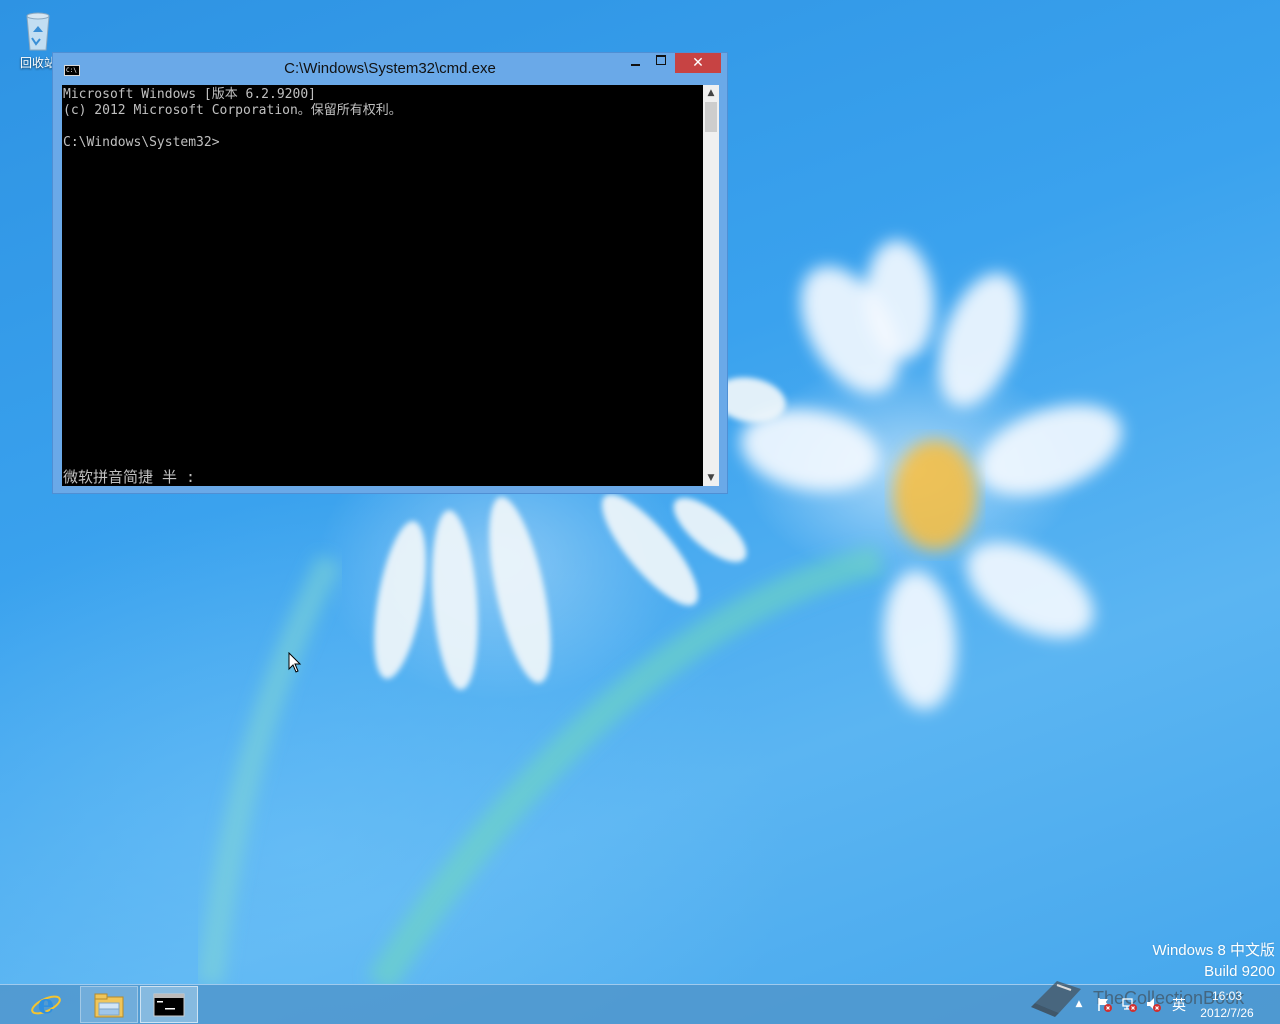 This screenshot has height=1024, width=1280. I want to click on clock-date: 2012/7/26, so click(1227, 1013).